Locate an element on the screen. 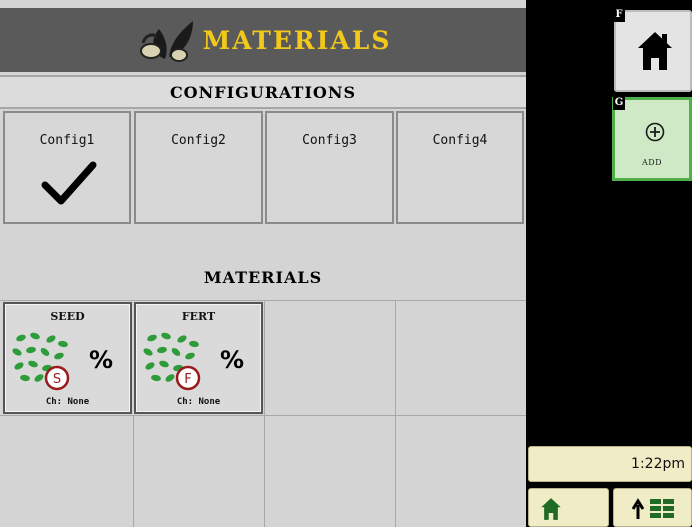  config-tile-1: Config1 is located at coordinates (67, 167).